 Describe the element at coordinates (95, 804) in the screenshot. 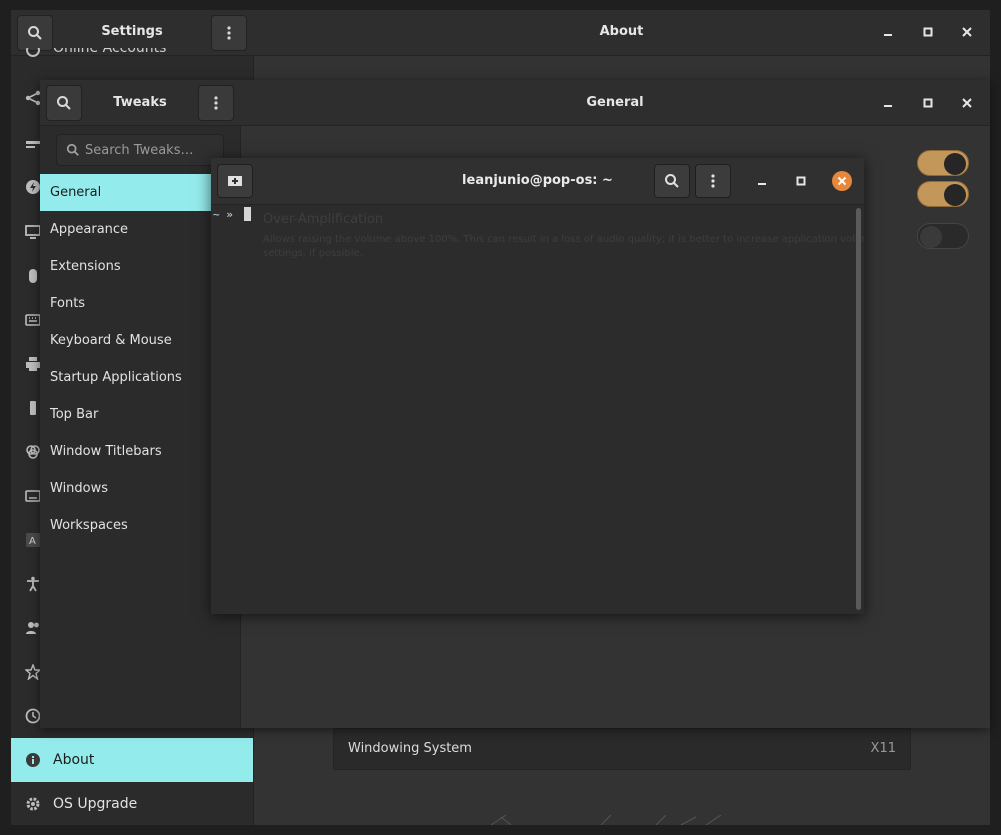

I see `sidebar-item-label: OS Upgrade` at that location.